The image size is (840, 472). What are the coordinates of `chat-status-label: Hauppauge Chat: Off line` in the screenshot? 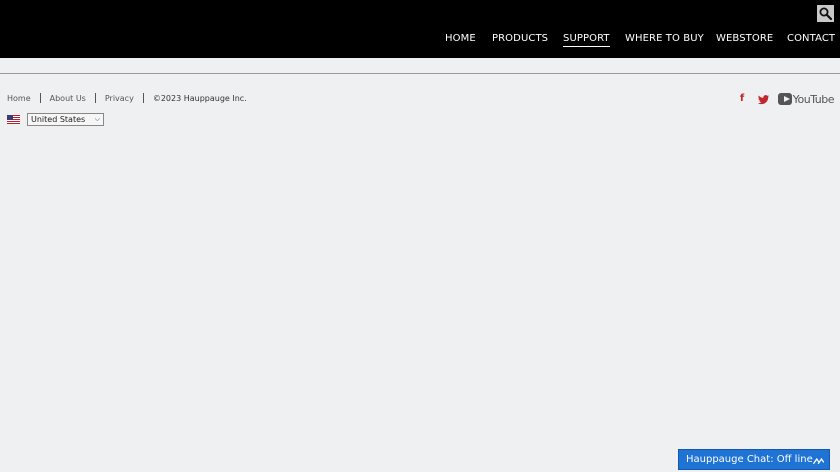 It's located at (749, 459).